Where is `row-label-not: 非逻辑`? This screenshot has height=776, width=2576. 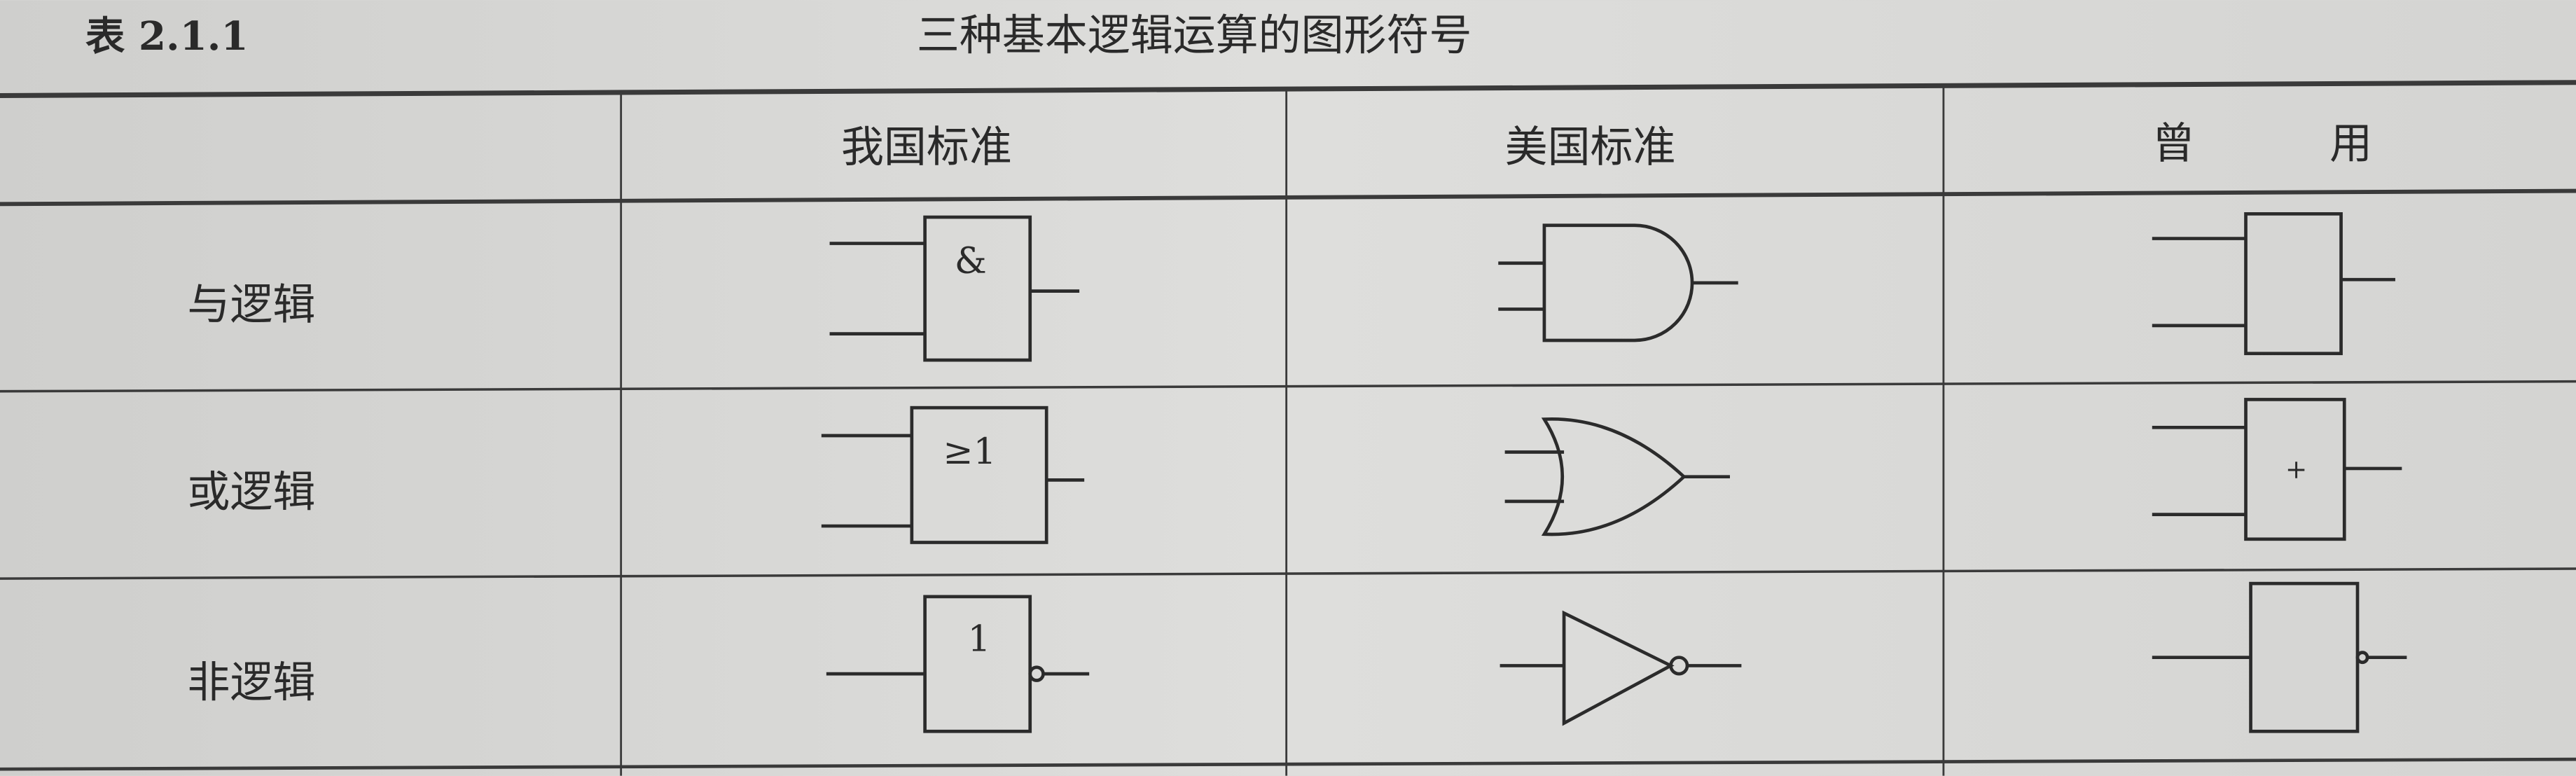
row-label-not: 非逻辑 is located at coordinates (251, 682).